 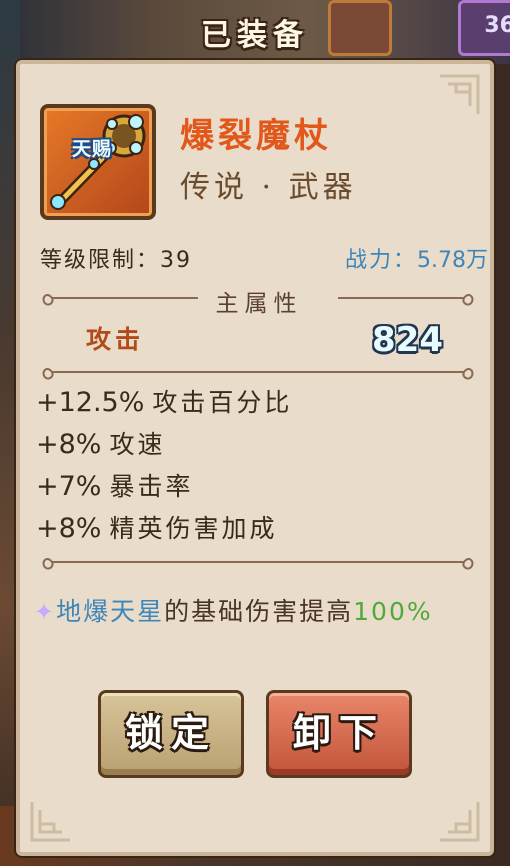 I want to click on sub-stat-name: 精英伤害加成, so click(x=193, y=528).